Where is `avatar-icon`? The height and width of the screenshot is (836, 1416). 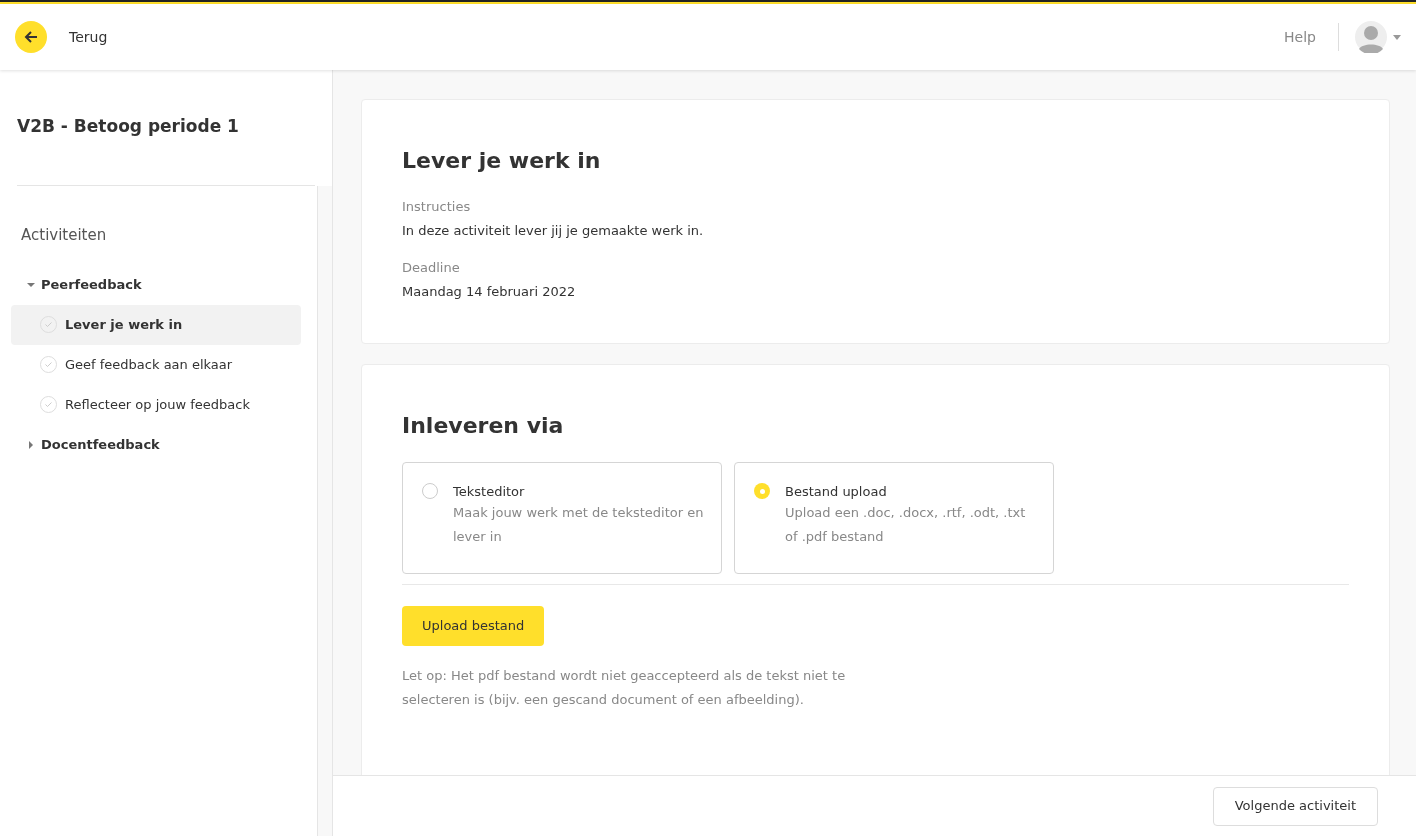
avatar-icon is located at coordinates (1371, 37).